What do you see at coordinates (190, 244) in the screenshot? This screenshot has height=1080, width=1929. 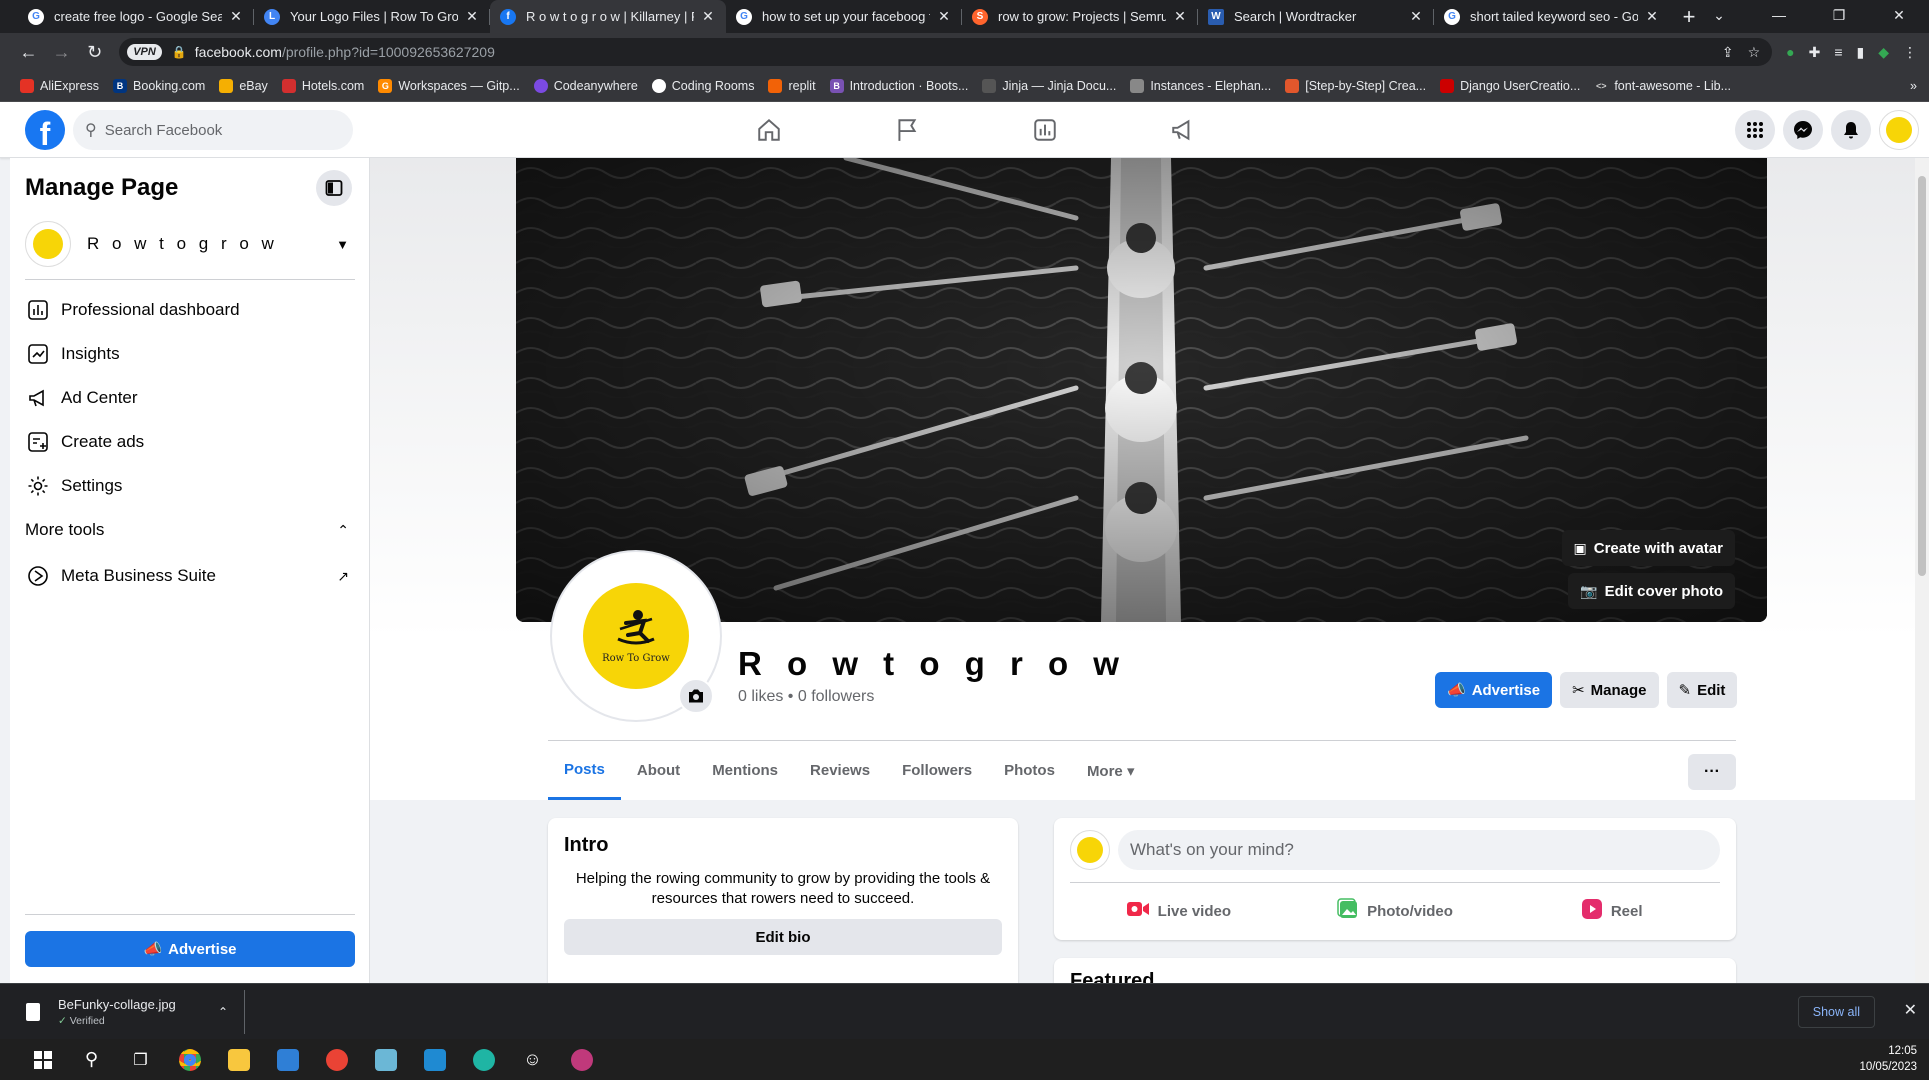 I see `page-switcher: R o w t o g r o w ▼` at bounding box center [190, 244].